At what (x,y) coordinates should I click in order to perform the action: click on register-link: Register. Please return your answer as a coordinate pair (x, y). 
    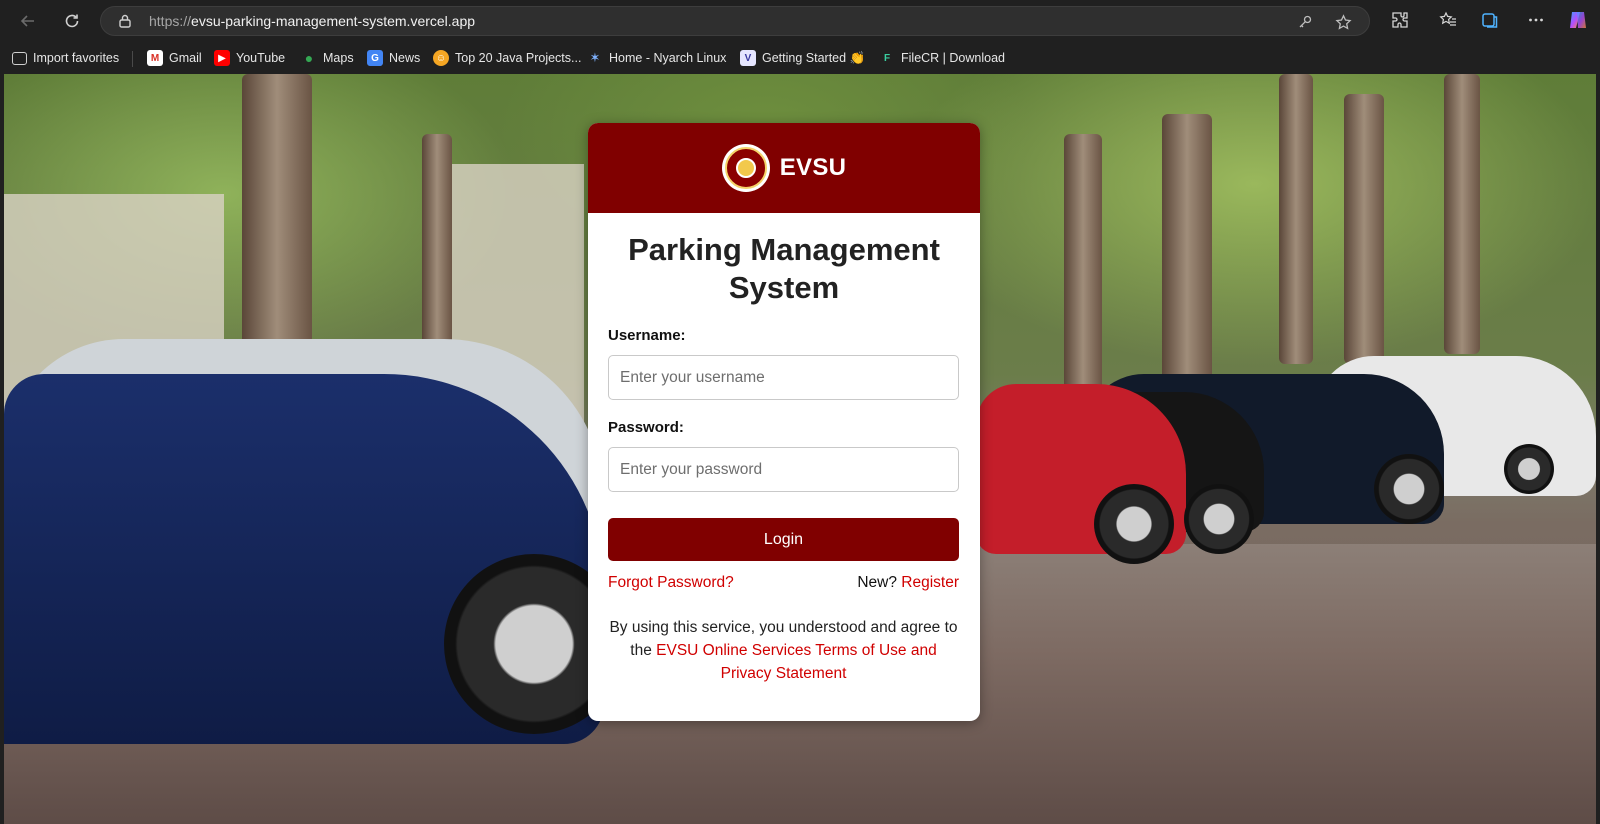
    Looking at the image, I should click on (930, 582).